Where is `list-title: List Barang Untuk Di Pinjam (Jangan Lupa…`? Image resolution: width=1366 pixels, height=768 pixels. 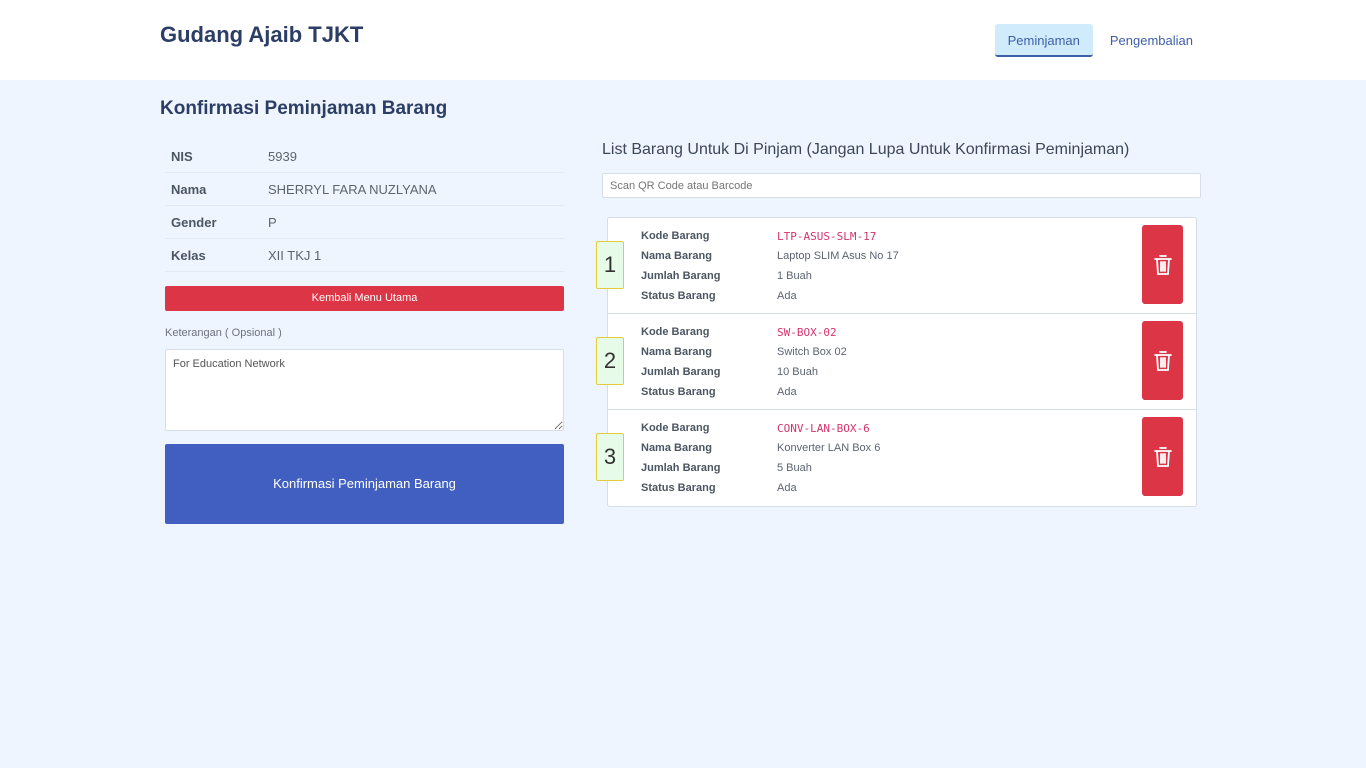
list-title: List Barang Untuk Di Pinjam (Jangan Lupa… is located at coordinates (866, 149).